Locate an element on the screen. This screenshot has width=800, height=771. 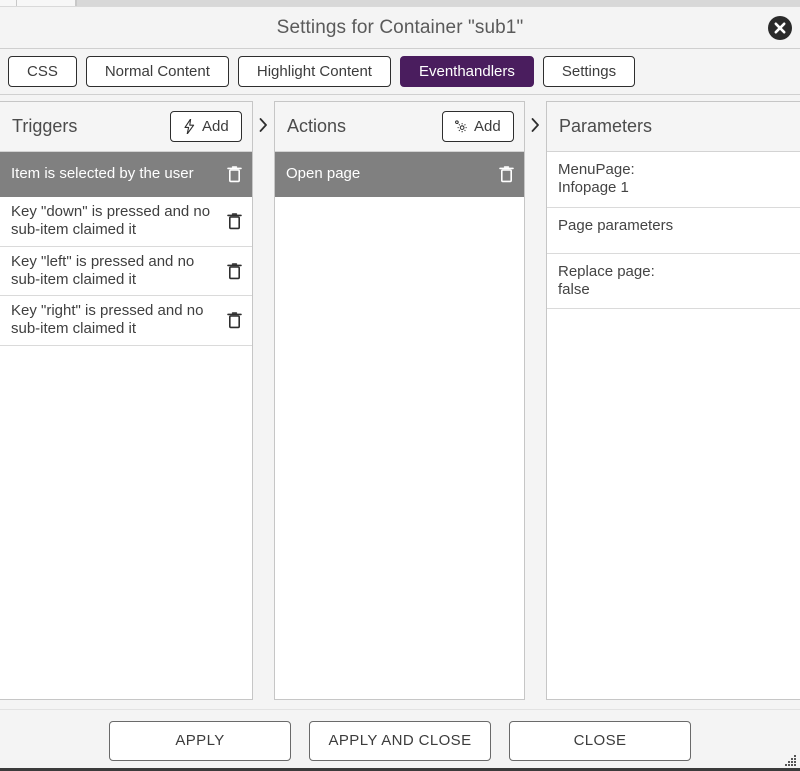
tab-normal-content: Normal Content is located at coordinates (157, 71).